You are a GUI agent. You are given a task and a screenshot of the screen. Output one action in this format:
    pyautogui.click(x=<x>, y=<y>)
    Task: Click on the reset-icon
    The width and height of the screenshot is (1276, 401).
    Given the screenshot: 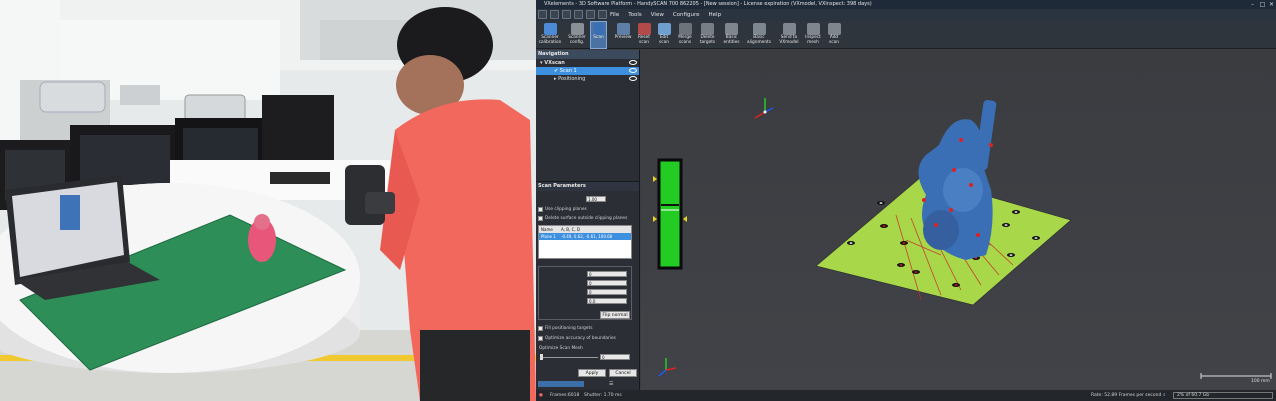 What is the action you would take?
    pyautogui.click(x=644, y=29)
    